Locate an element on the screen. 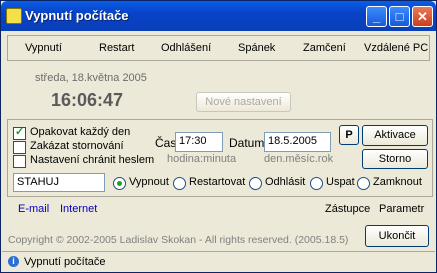 This screenshot has height=273, width=437. radio-zamknout-label: Zamknout is located at coordinates (397, 182).